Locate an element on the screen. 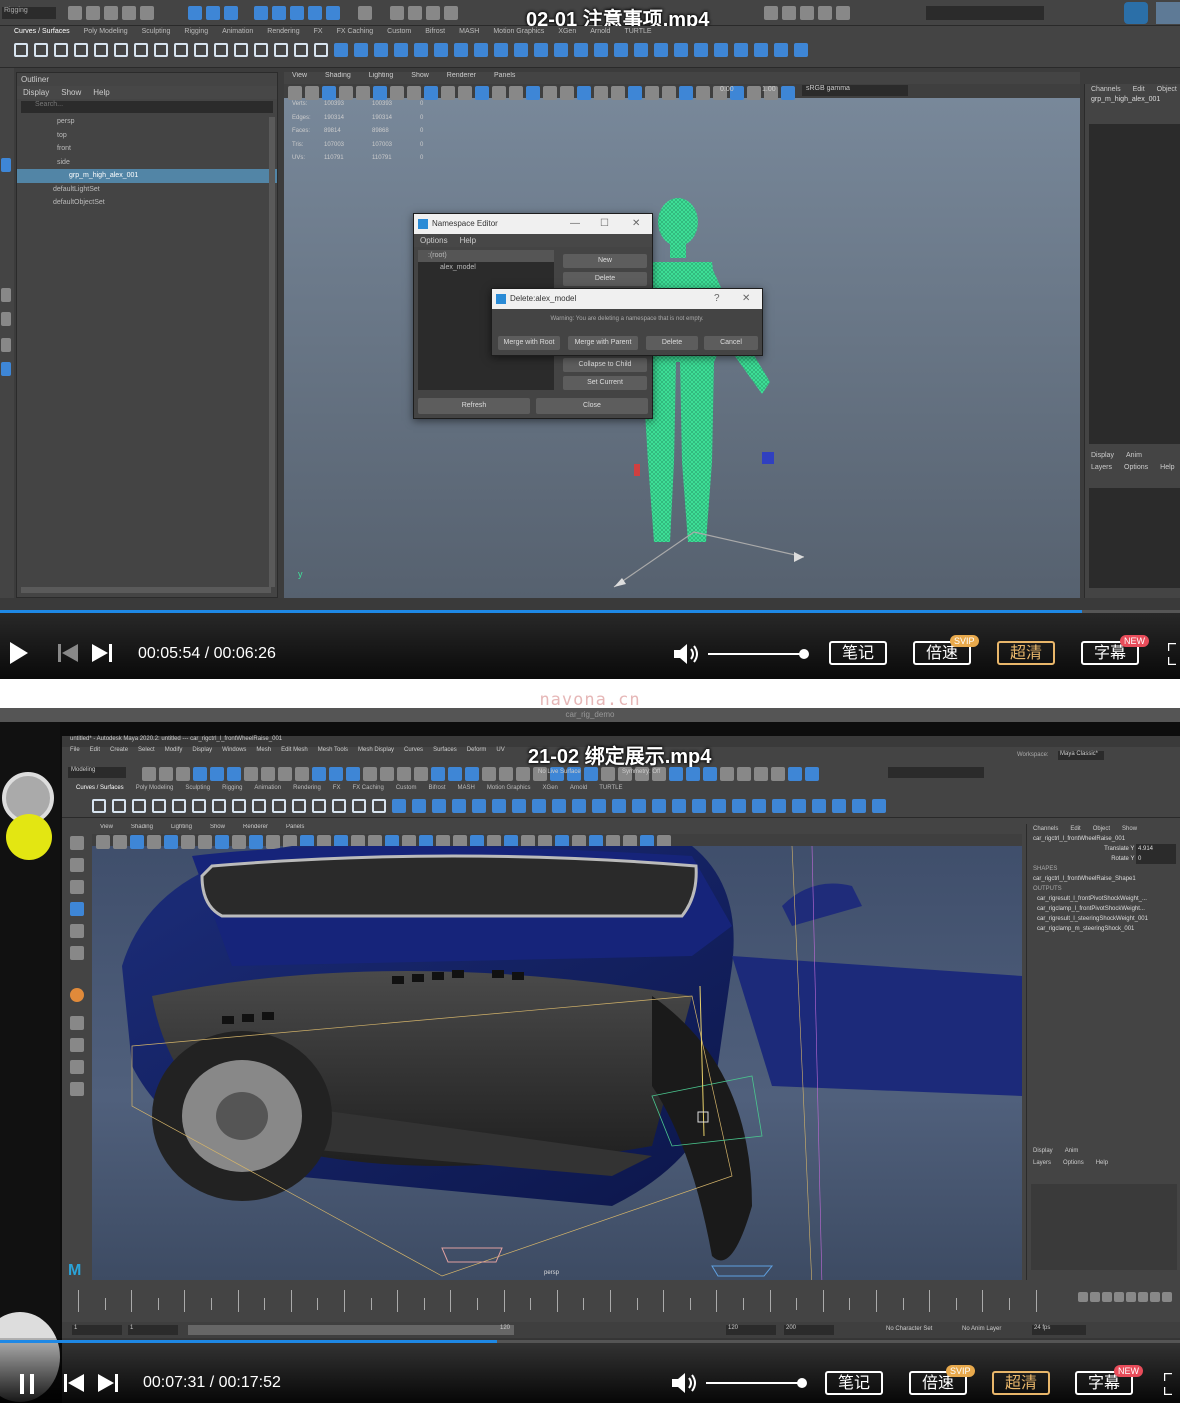  undo-icon is located at coordinates (129, 13).